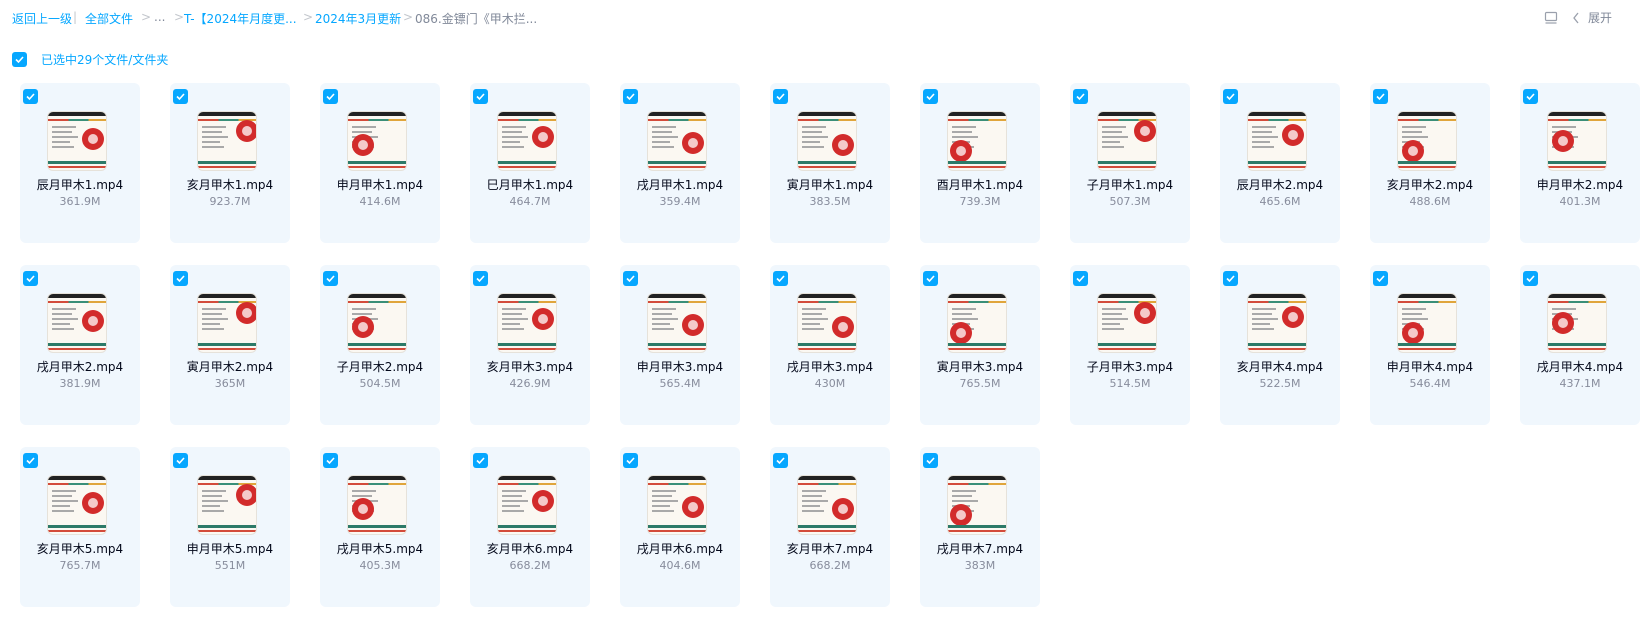 The image size is (1648, 637). I want to click on file-card: 子月甲木1.mp4 507.3M, so click(1130, 163).